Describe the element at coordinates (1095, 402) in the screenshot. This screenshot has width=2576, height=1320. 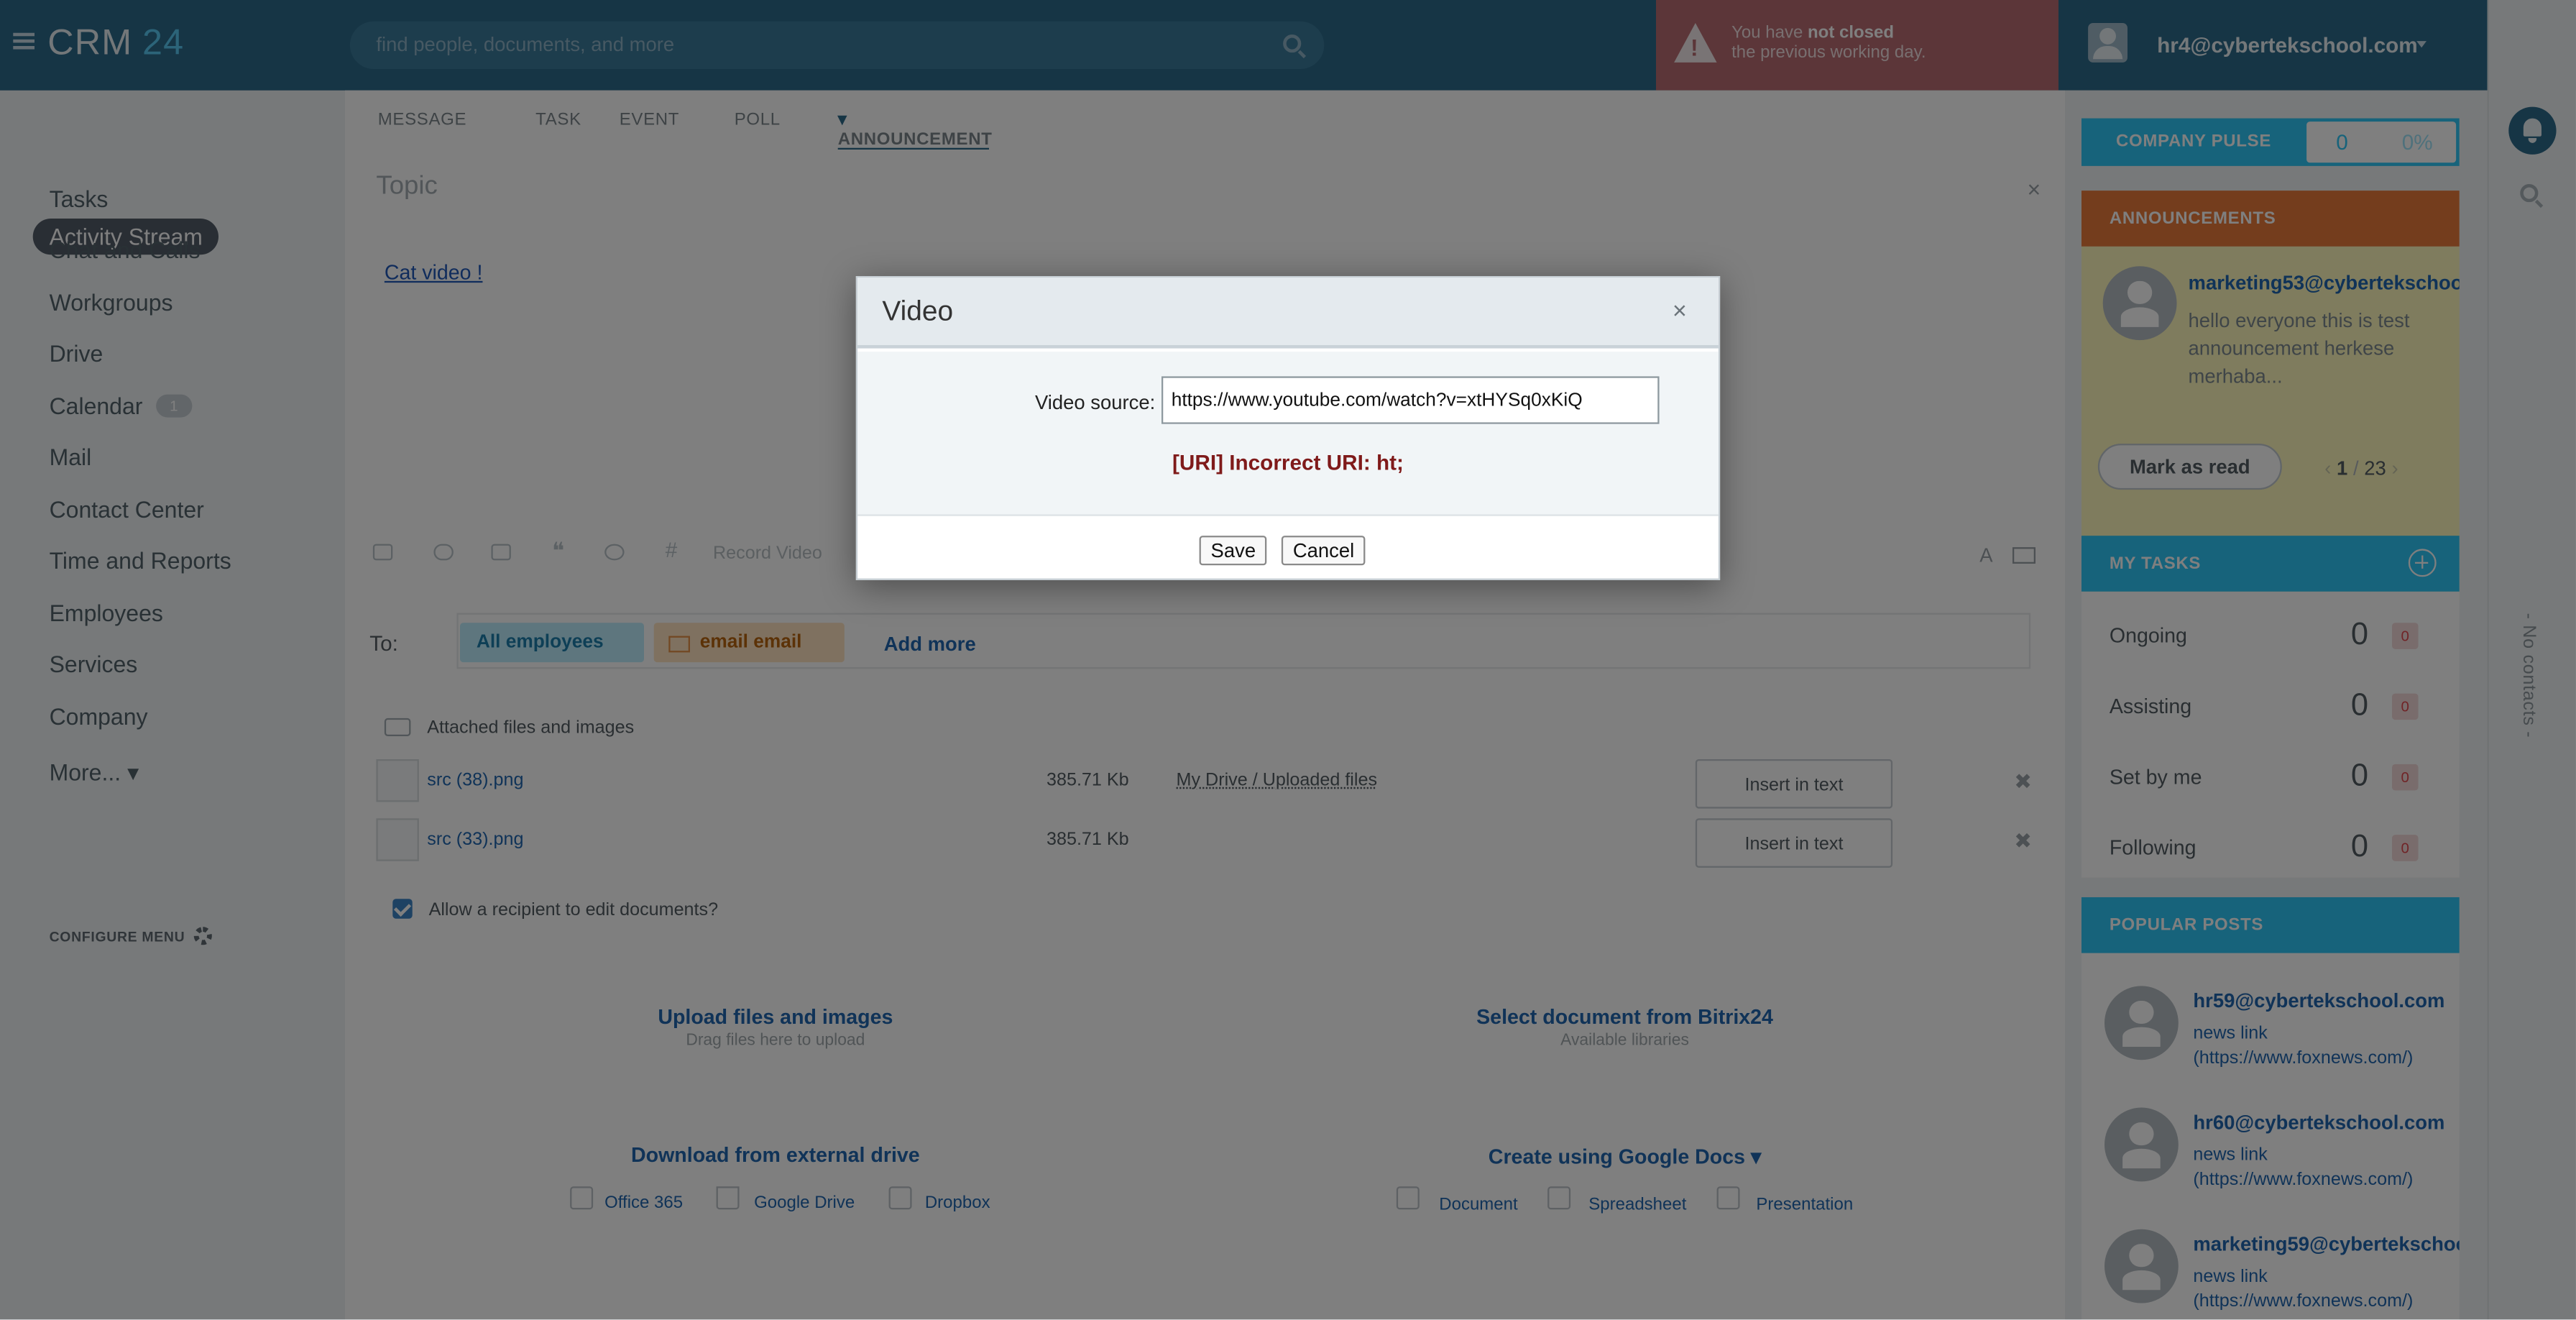
I see `video-source-label: Video source:` at that location.